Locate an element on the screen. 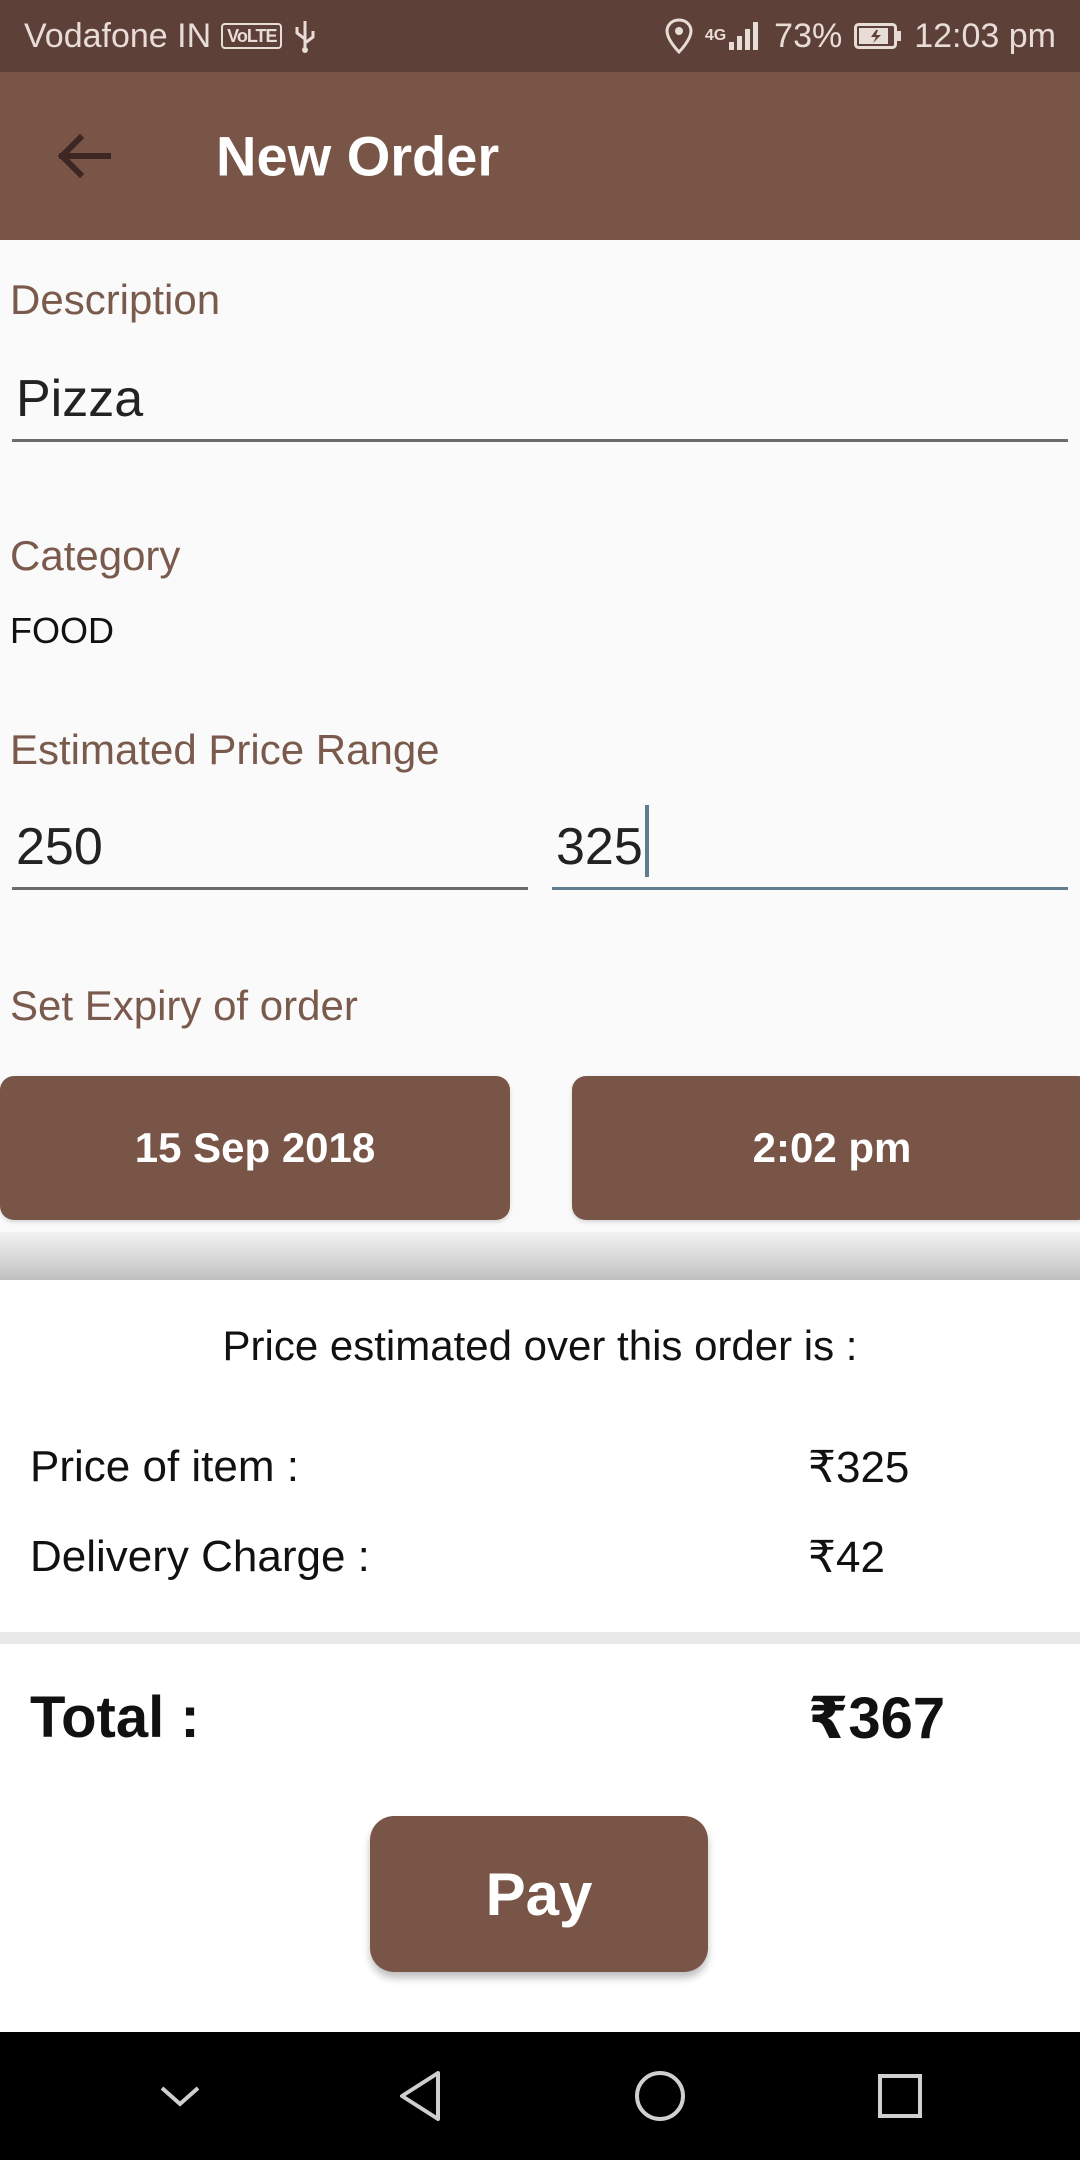 This screenshot has width=1080, height=2160. nav-collapse-button is located at coordinates (180, 2096).